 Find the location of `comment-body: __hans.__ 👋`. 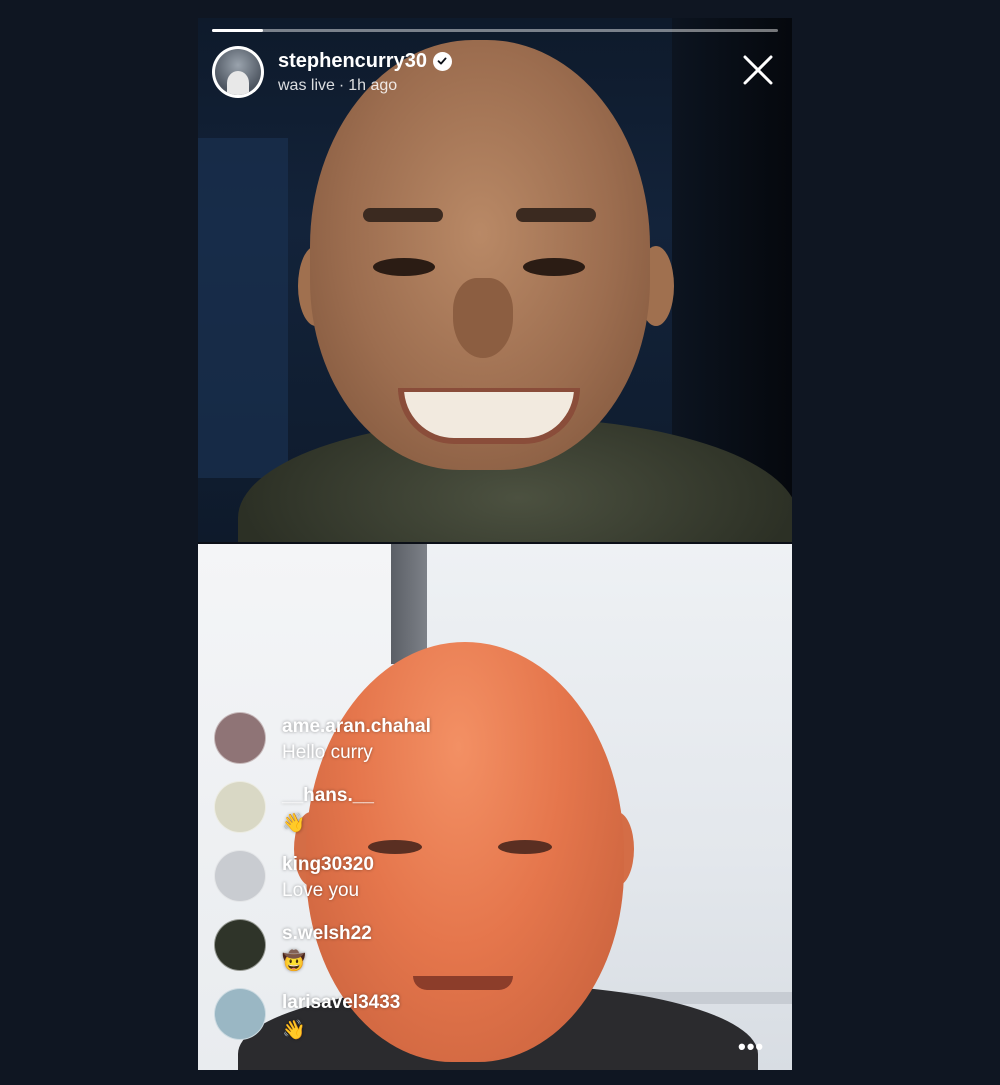

comment-body: __hans.__ 👋 is located at coordinates (328, 808).